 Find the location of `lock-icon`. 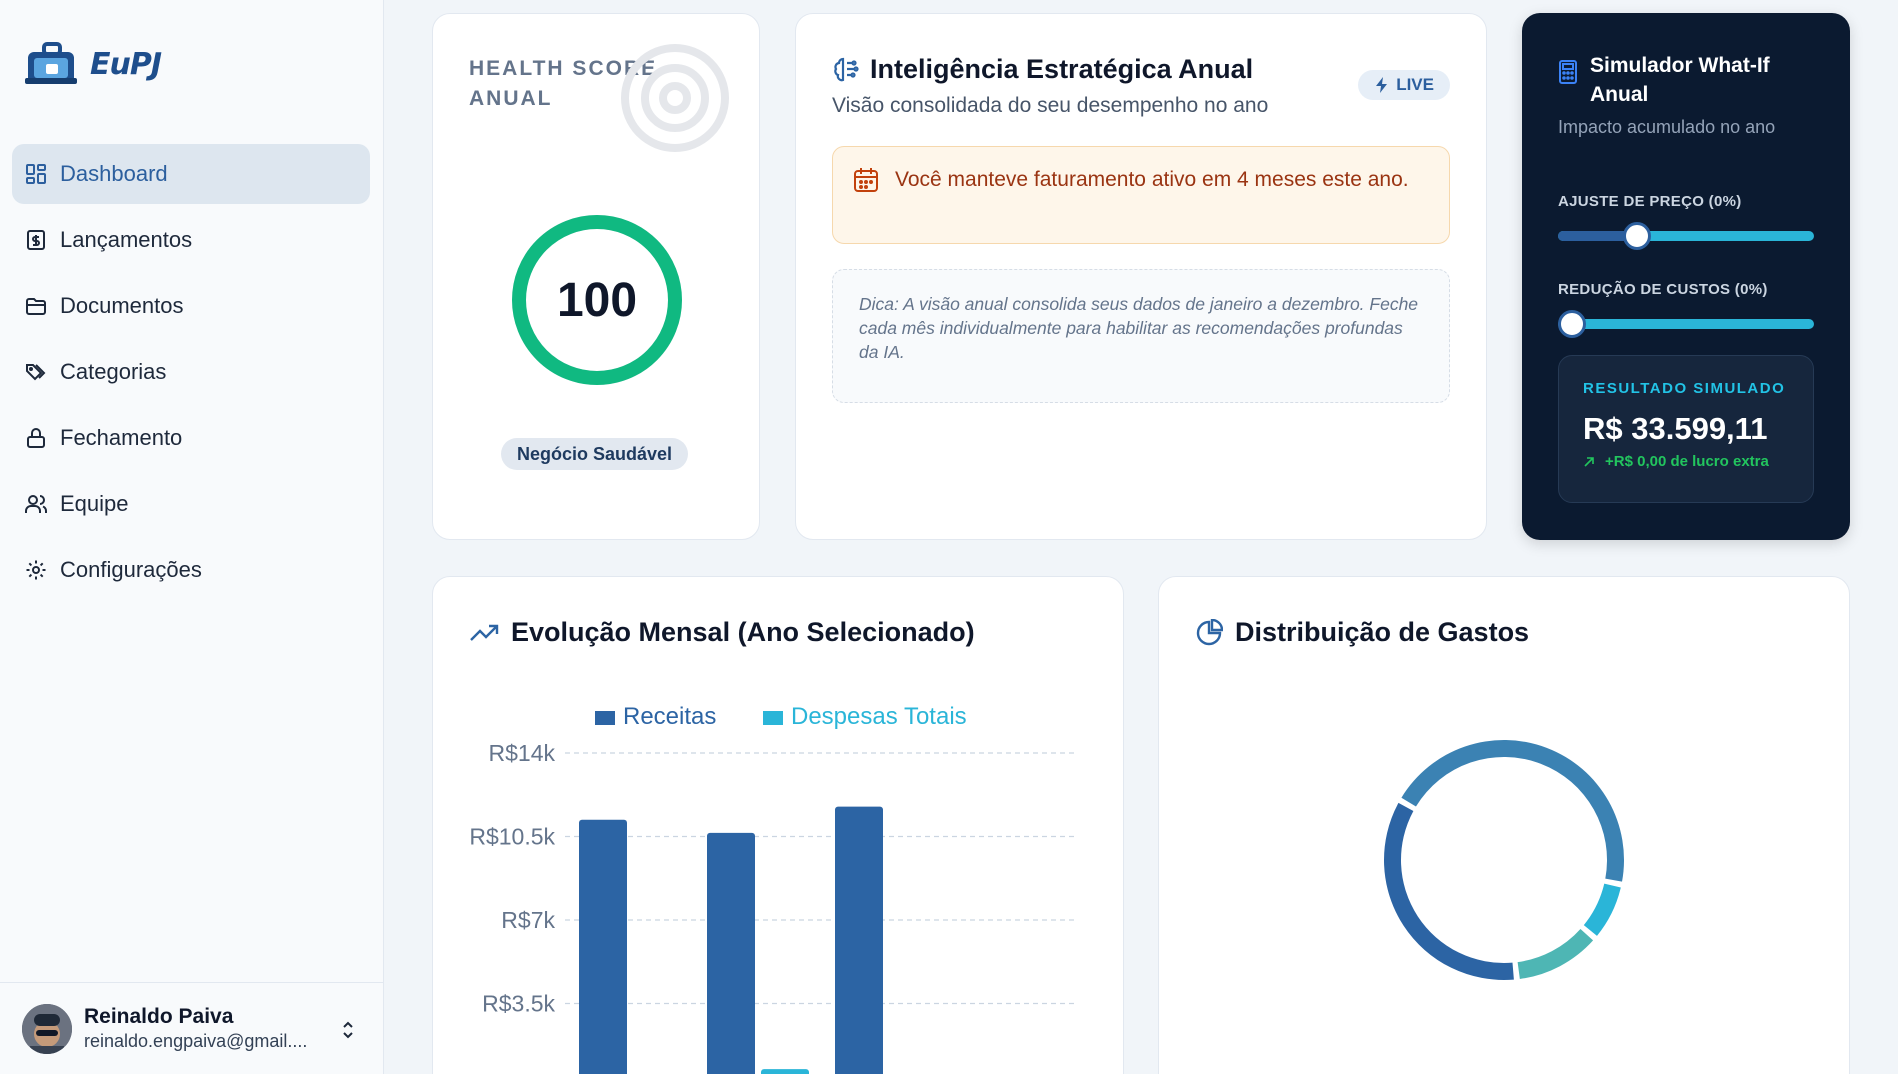

lock-icon is located at coordinates (36, 438).